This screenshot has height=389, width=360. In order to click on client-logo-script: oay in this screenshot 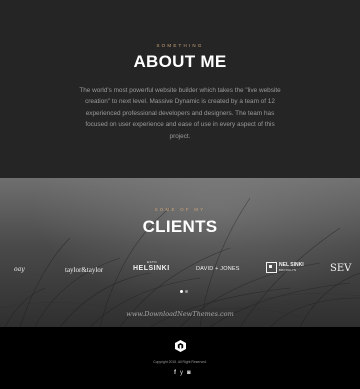, I will do `click(19, 269)`.